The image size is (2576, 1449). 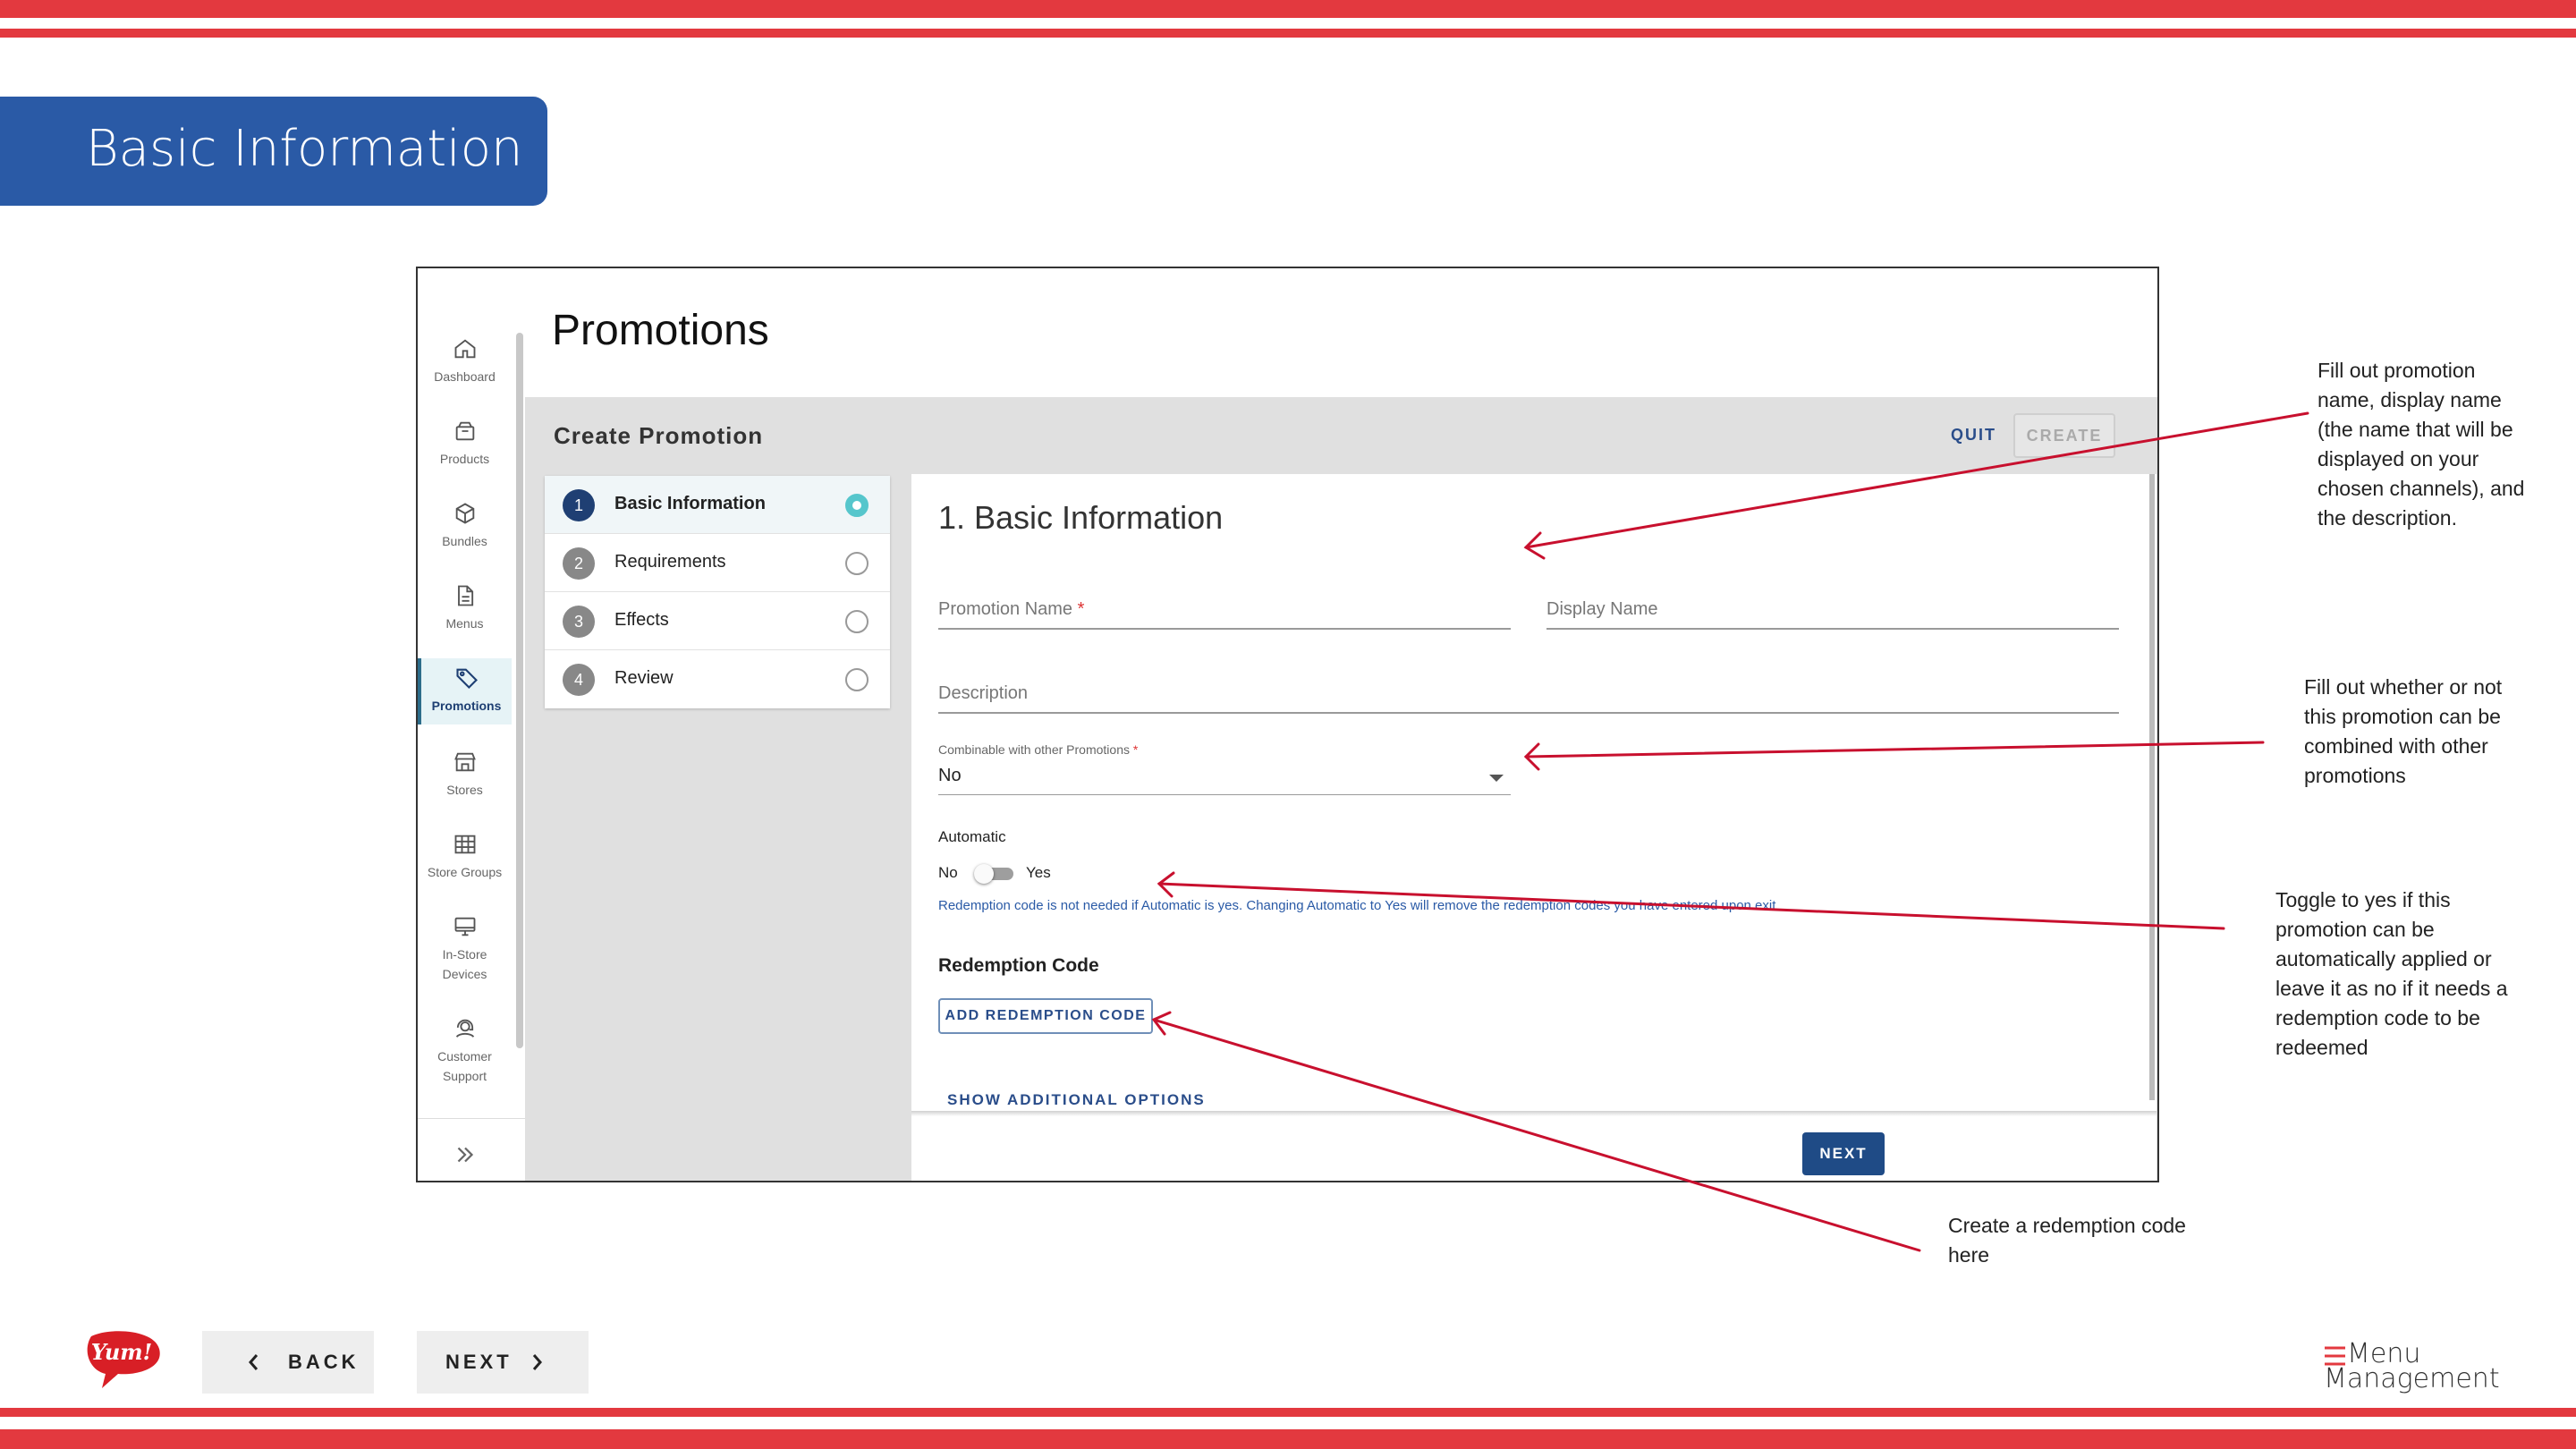 I want to click on sidebar-item-customer-support: Customer Support, so click(x=465, y=1056).